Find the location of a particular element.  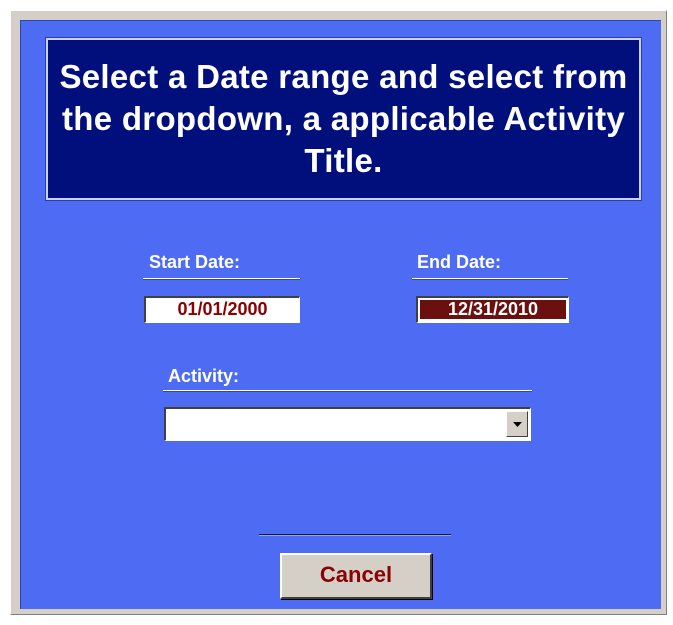

end-date-label-underline is located at coordinates (490, 278).